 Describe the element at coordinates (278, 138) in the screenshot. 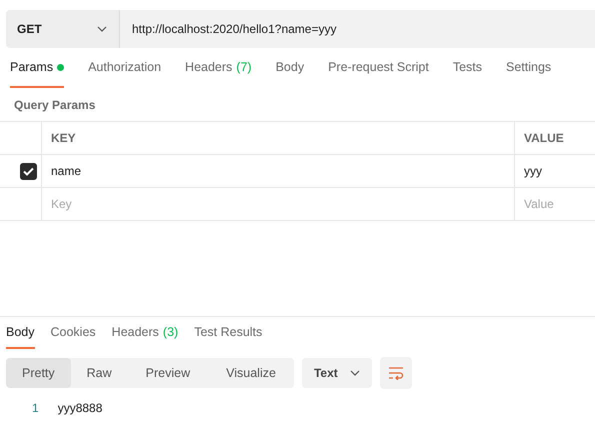

I see `column-header: KEY` at that location.